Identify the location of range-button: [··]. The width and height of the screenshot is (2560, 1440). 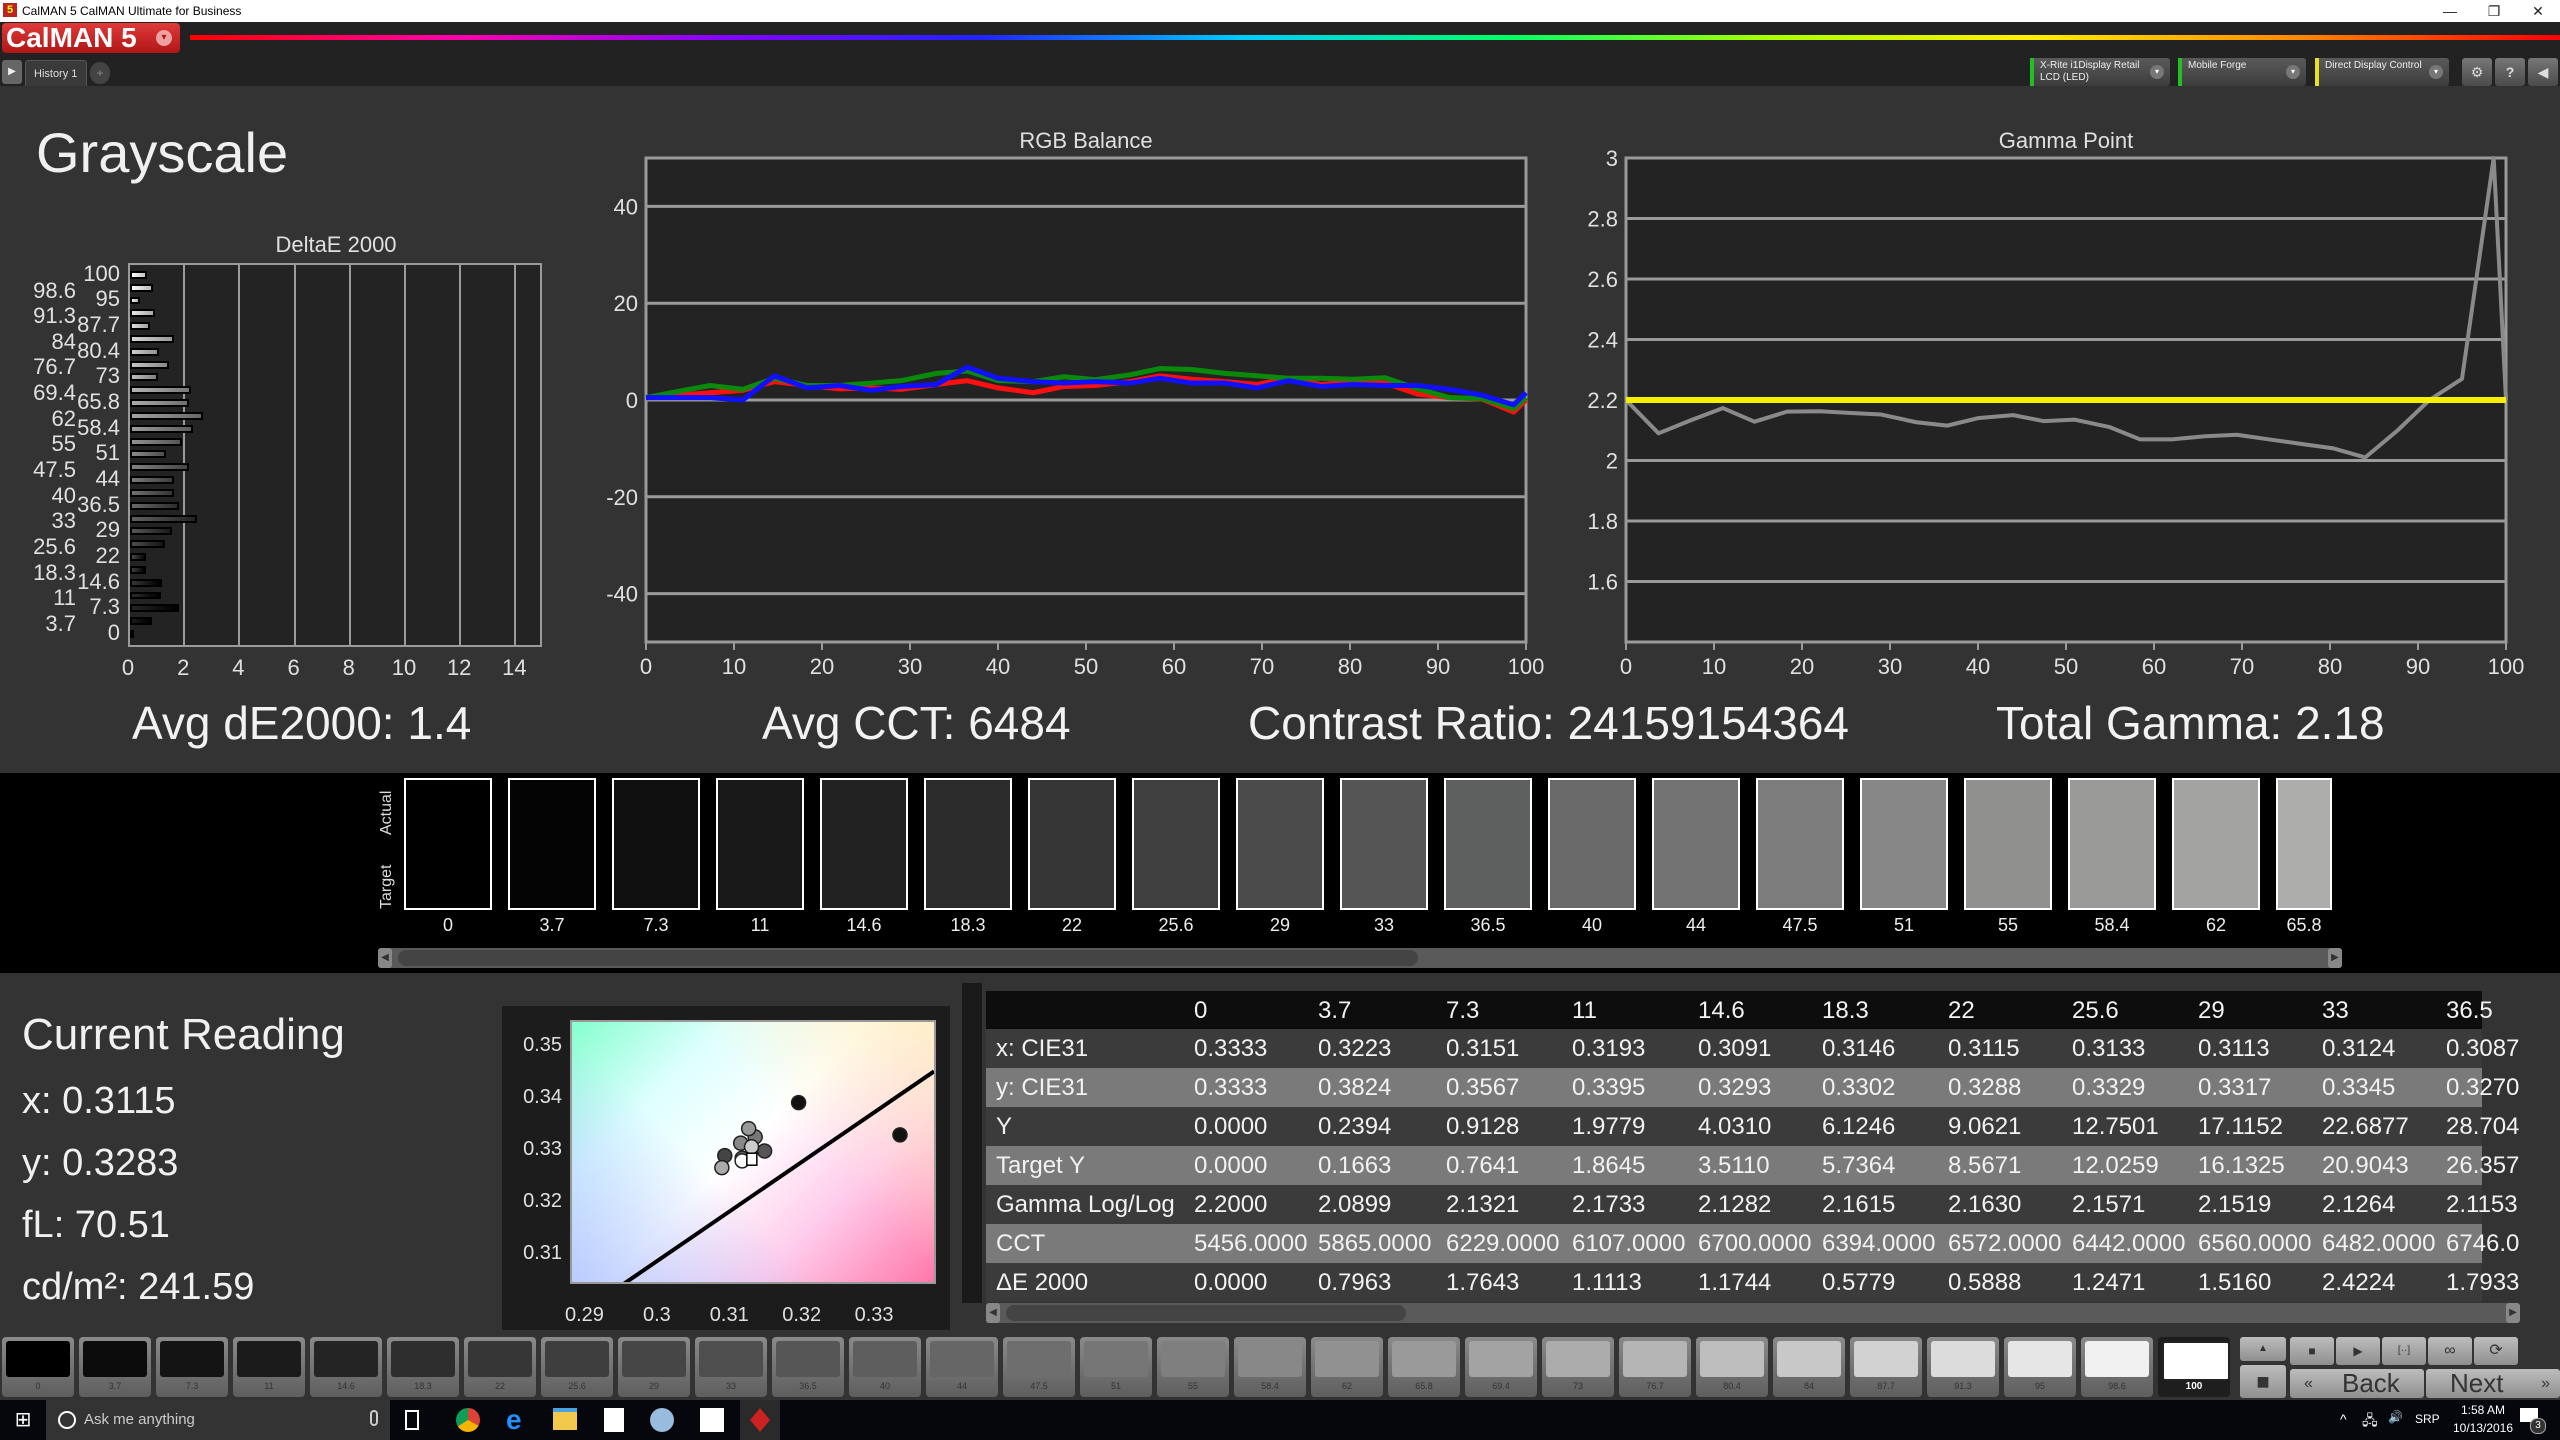
(2404, 1351).